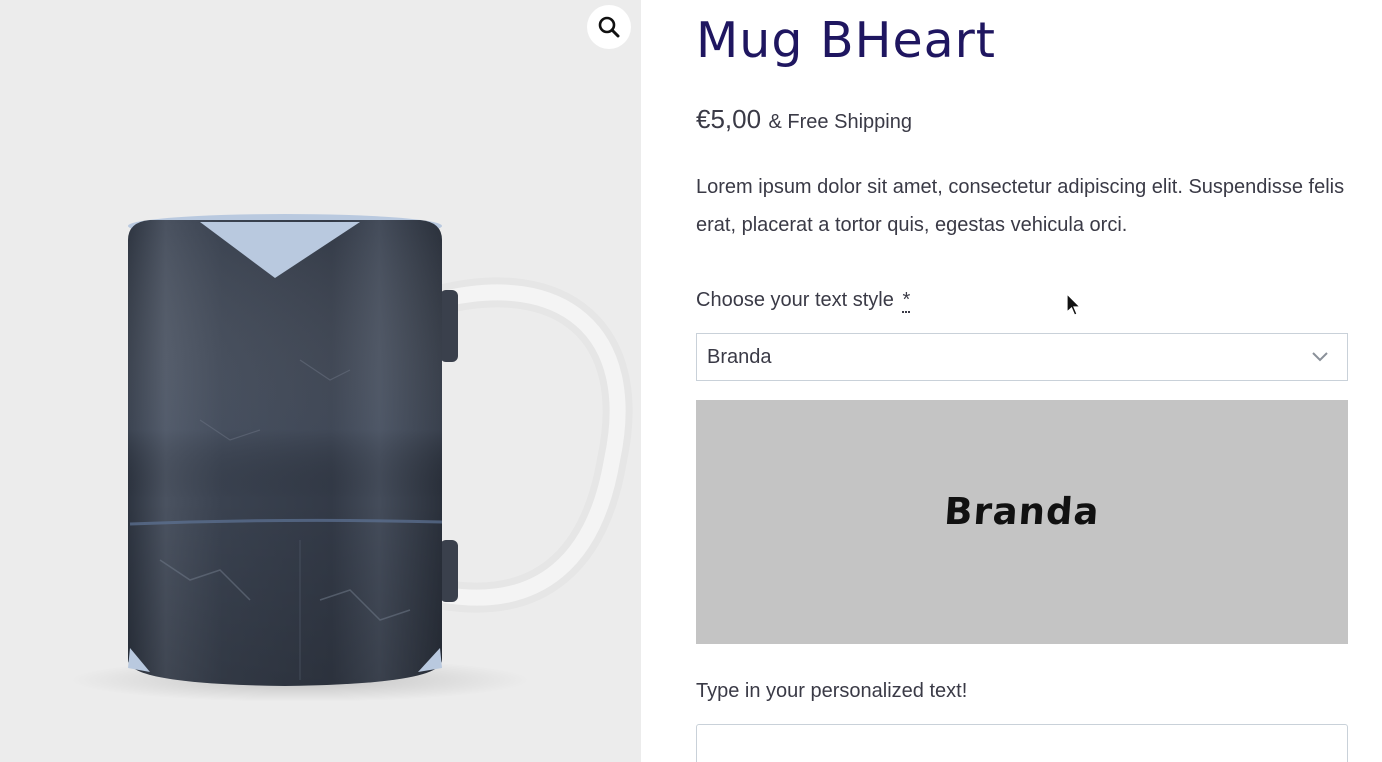 This screenshot has height=762, width=1382. I want to click on personalized-text-input, so click(1022, 743).